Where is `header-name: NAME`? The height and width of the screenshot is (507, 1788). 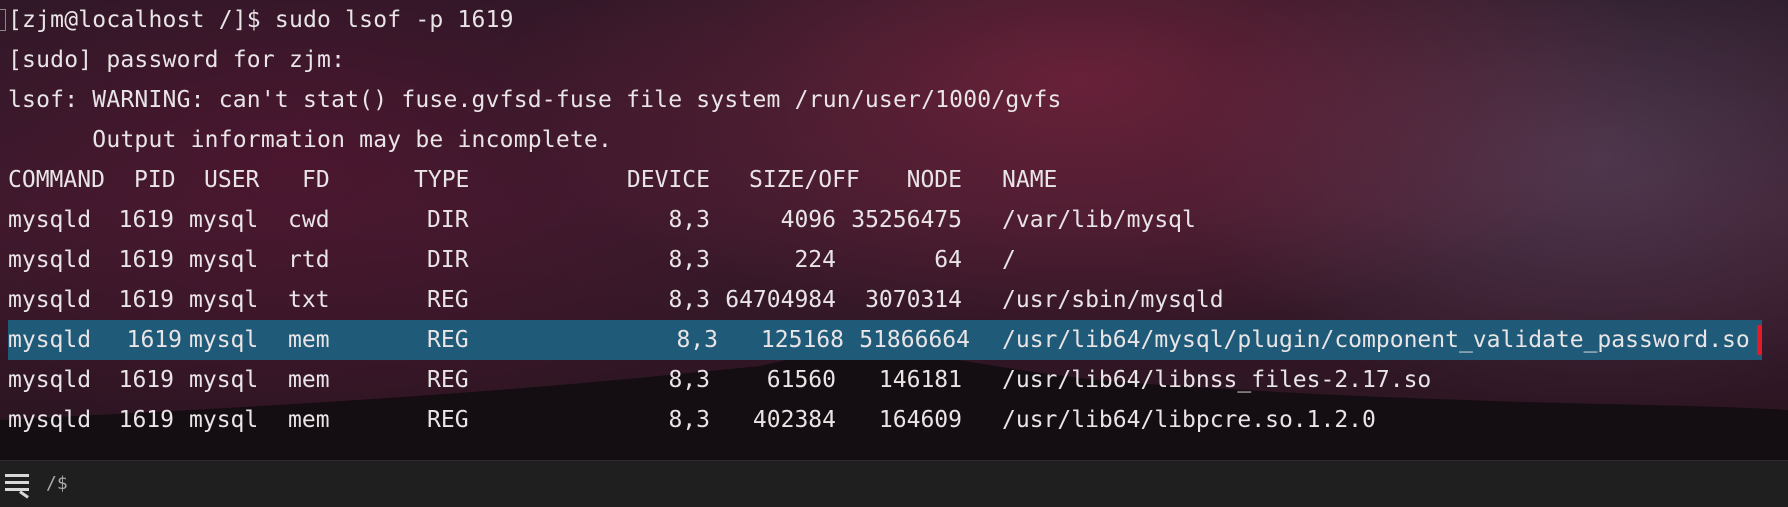 header-name: NAME is located at coordinates (1030, 180).